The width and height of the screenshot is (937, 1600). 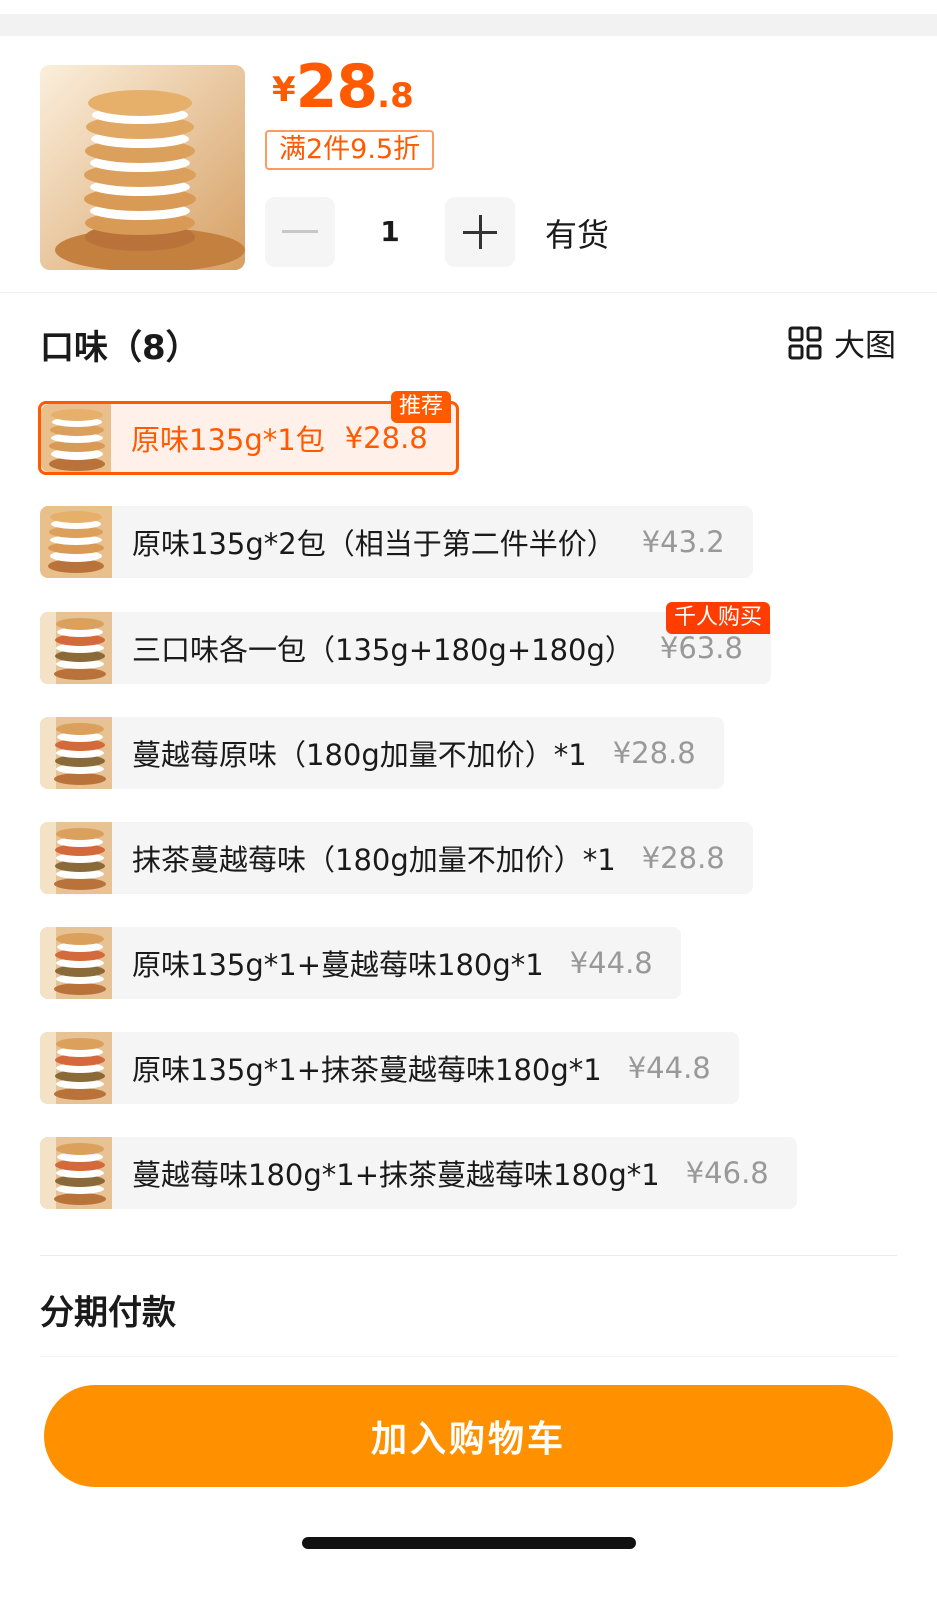 What do you see at coordinates (468, 25) in the screenshot?
I see `top-strip` at bounding box center [468, 25].